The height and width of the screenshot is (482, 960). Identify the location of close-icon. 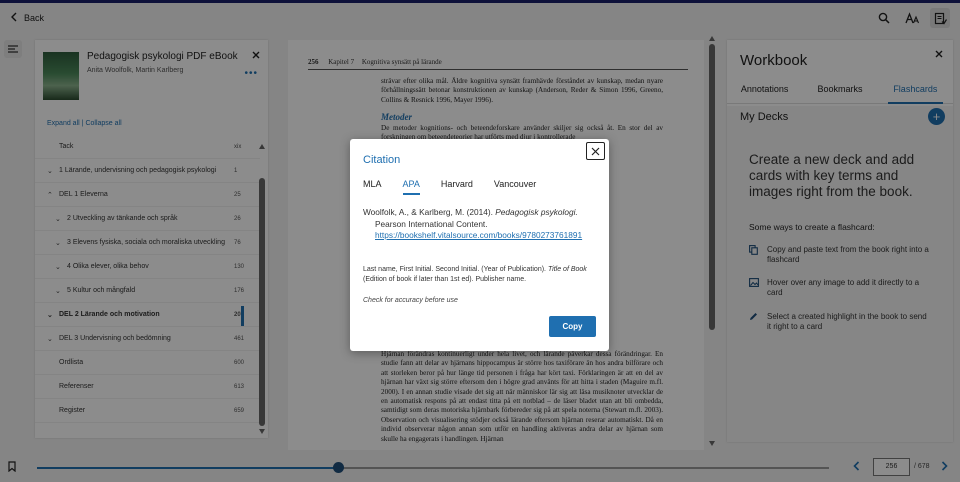
(595, 151).